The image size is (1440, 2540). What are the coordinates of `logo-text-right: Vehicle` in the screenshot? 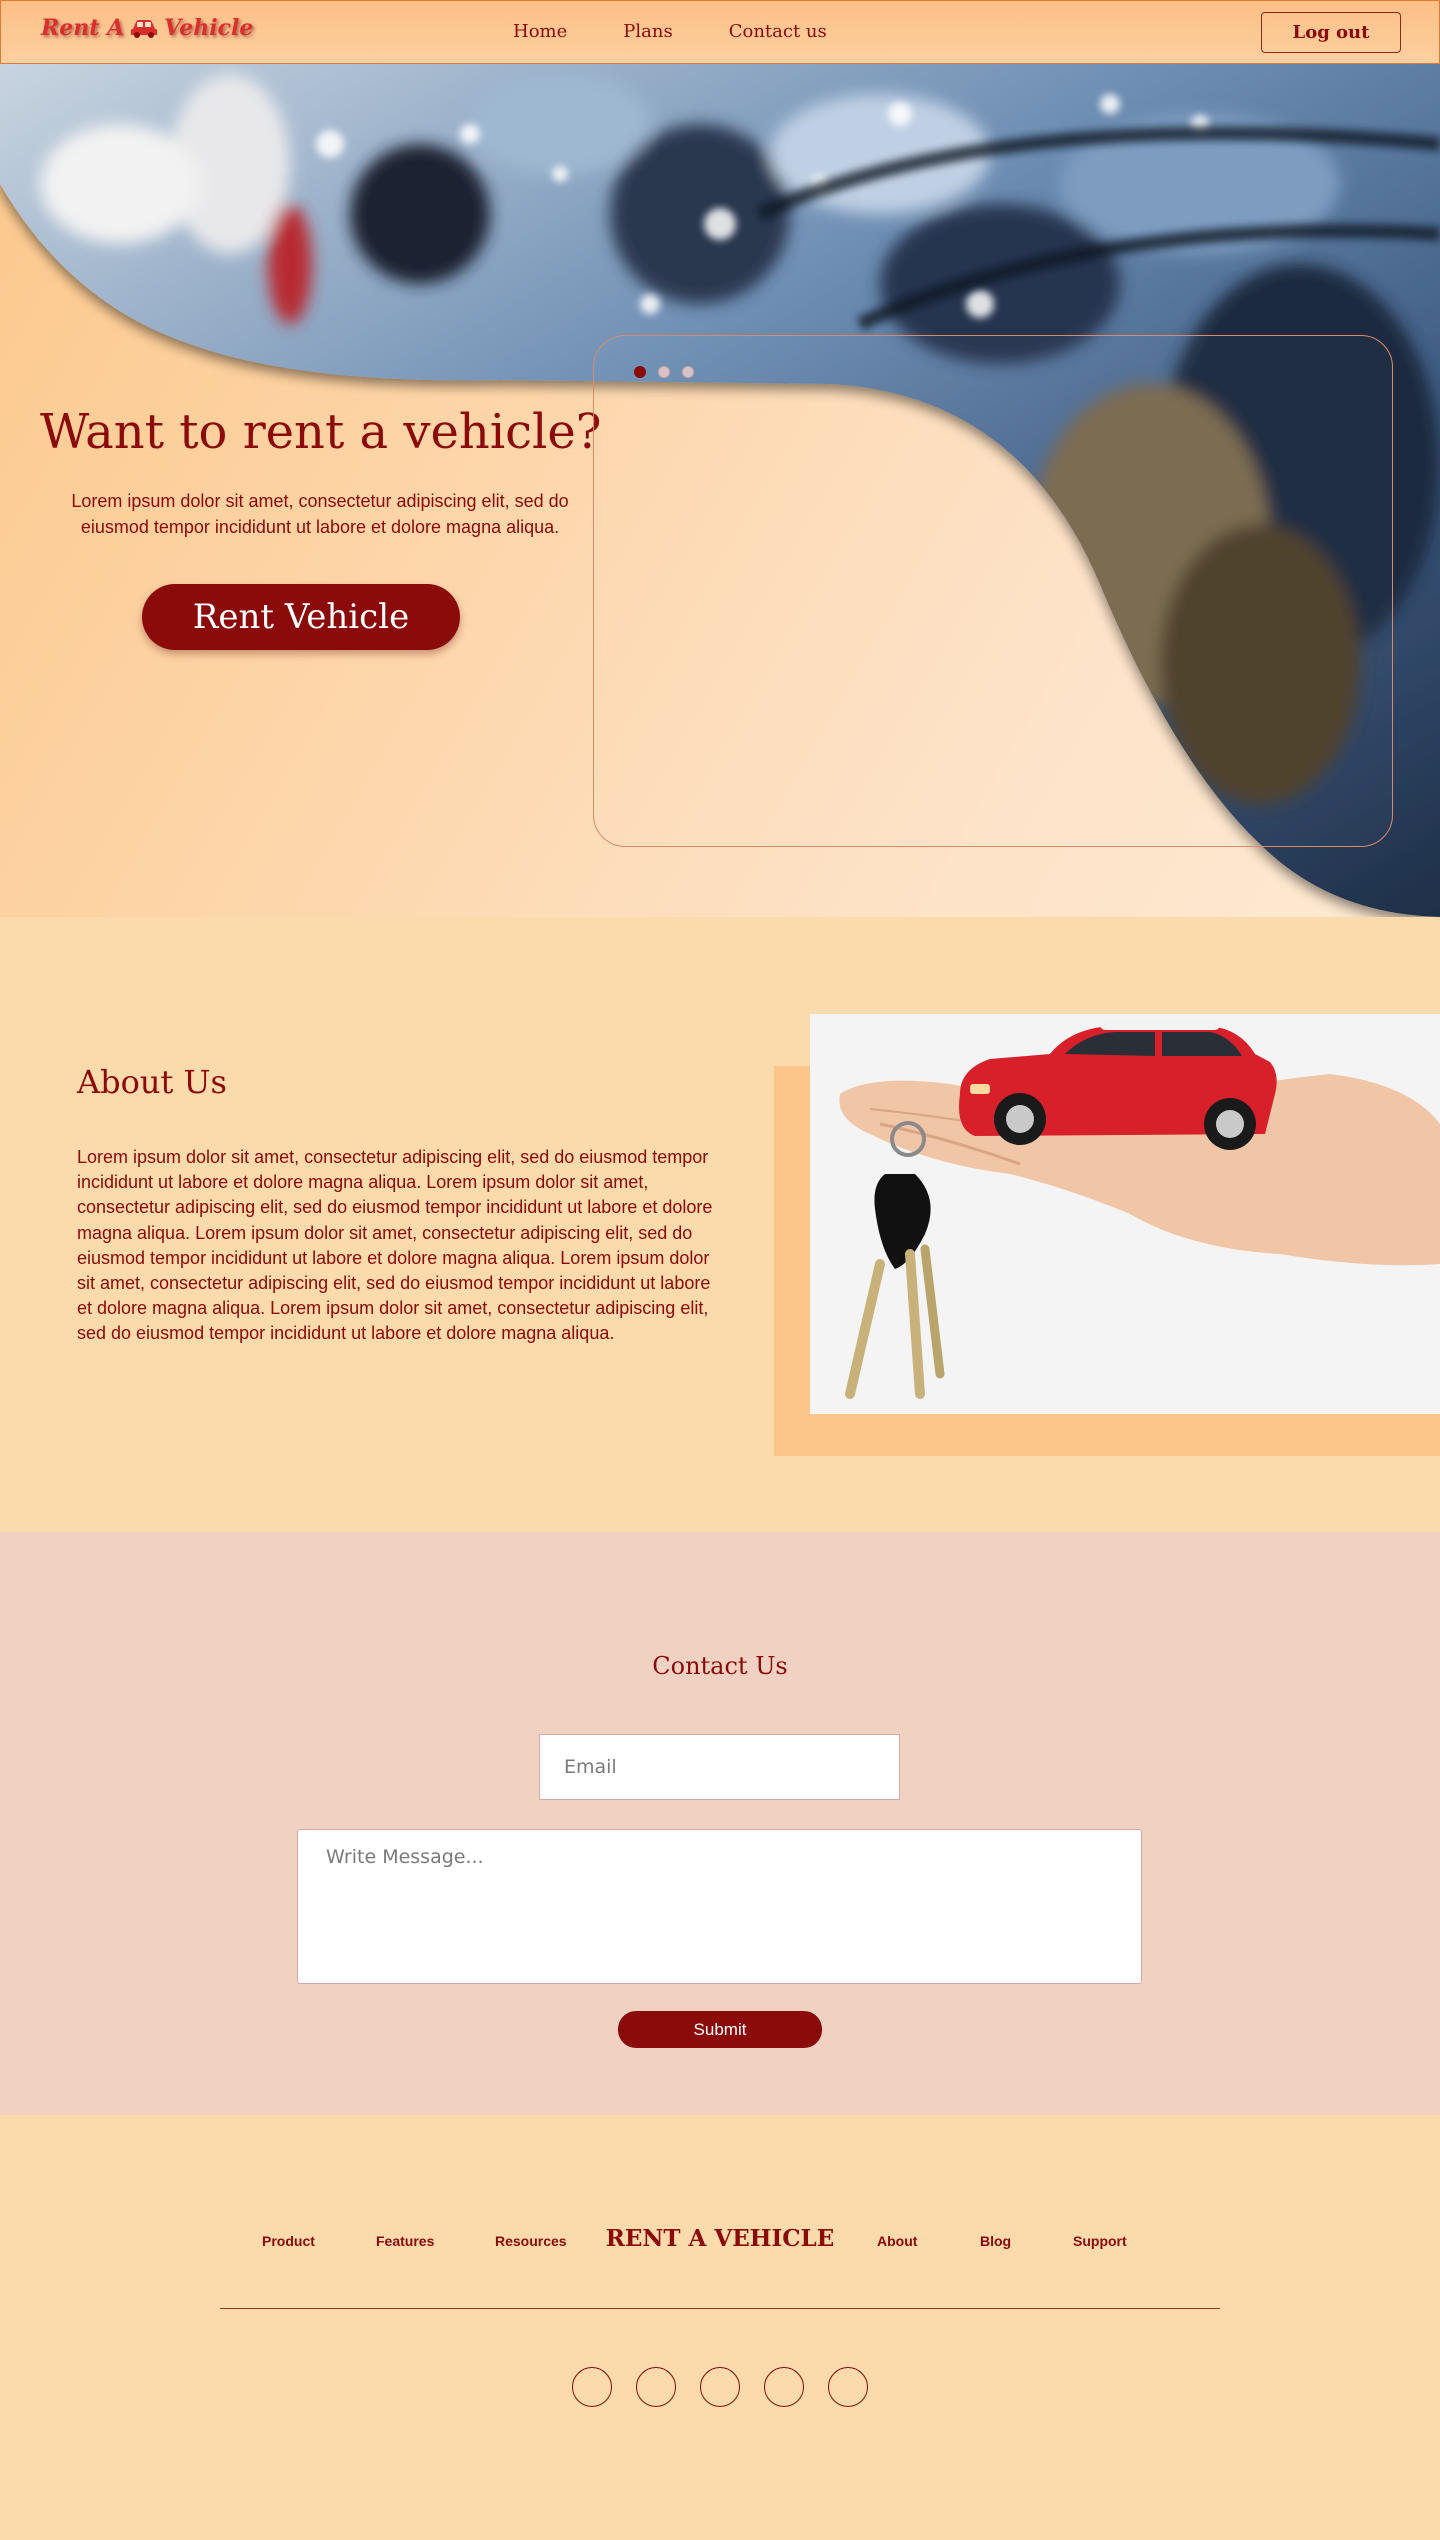 It's located at (209, 28).